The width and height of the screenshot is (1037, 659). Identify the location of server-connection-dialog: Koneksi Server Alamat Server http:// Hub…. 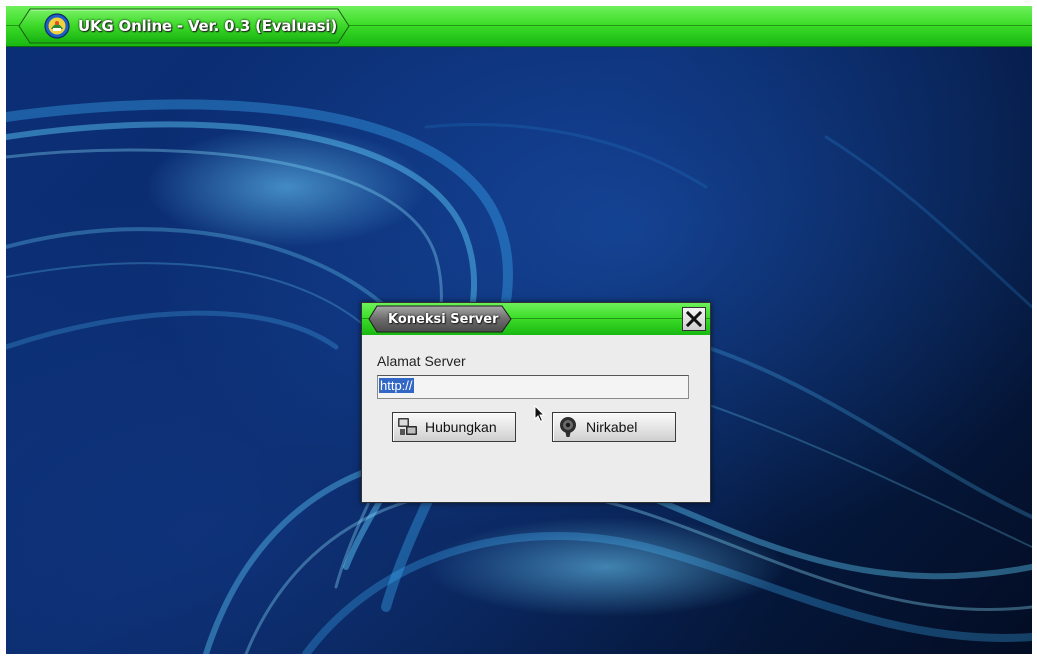
(536, 402).